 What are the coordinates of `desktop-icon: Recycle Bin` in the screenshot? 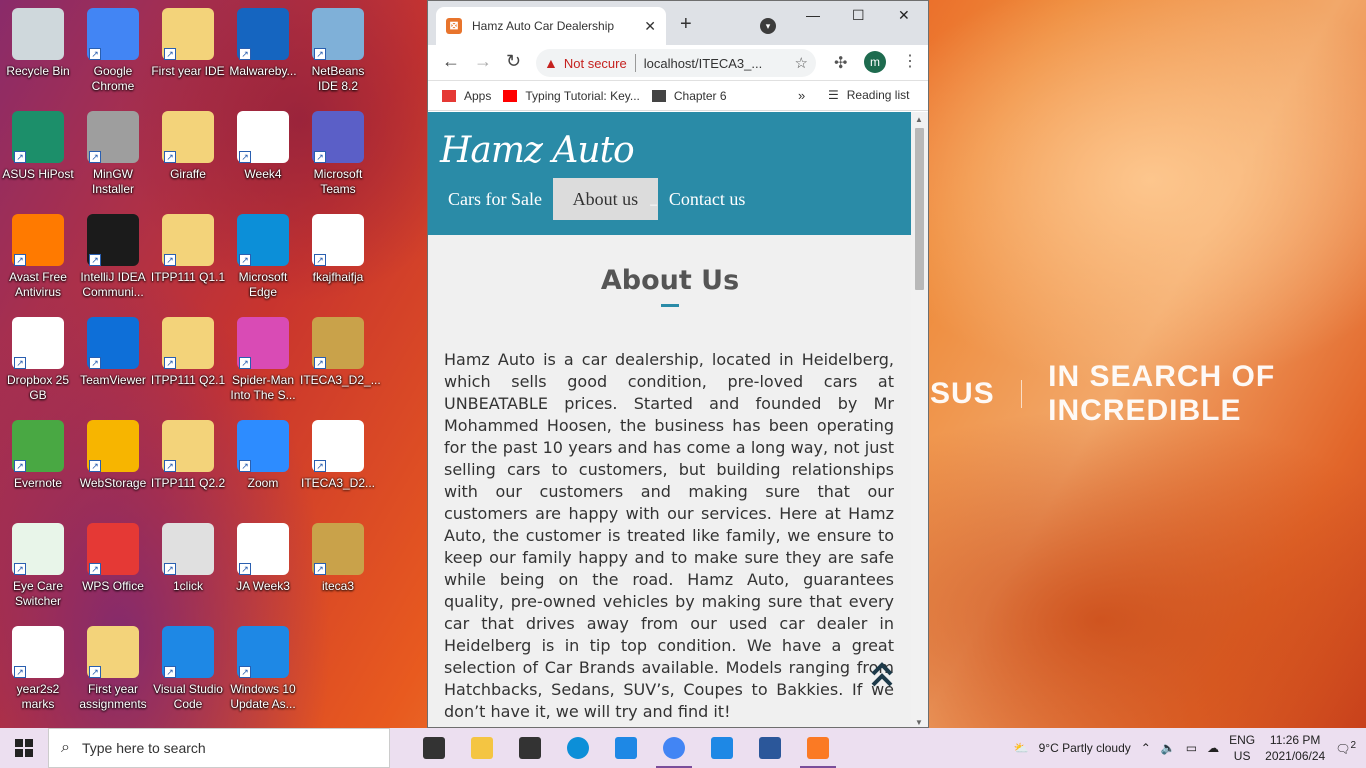 It's located at (38, 40).